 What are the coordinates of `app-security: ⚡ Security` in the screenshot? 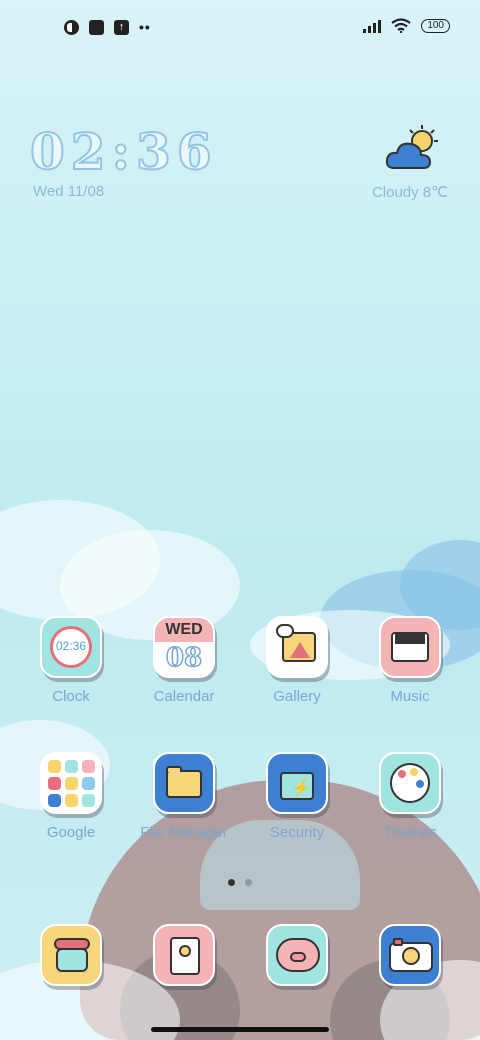 It's located at (297, 796).